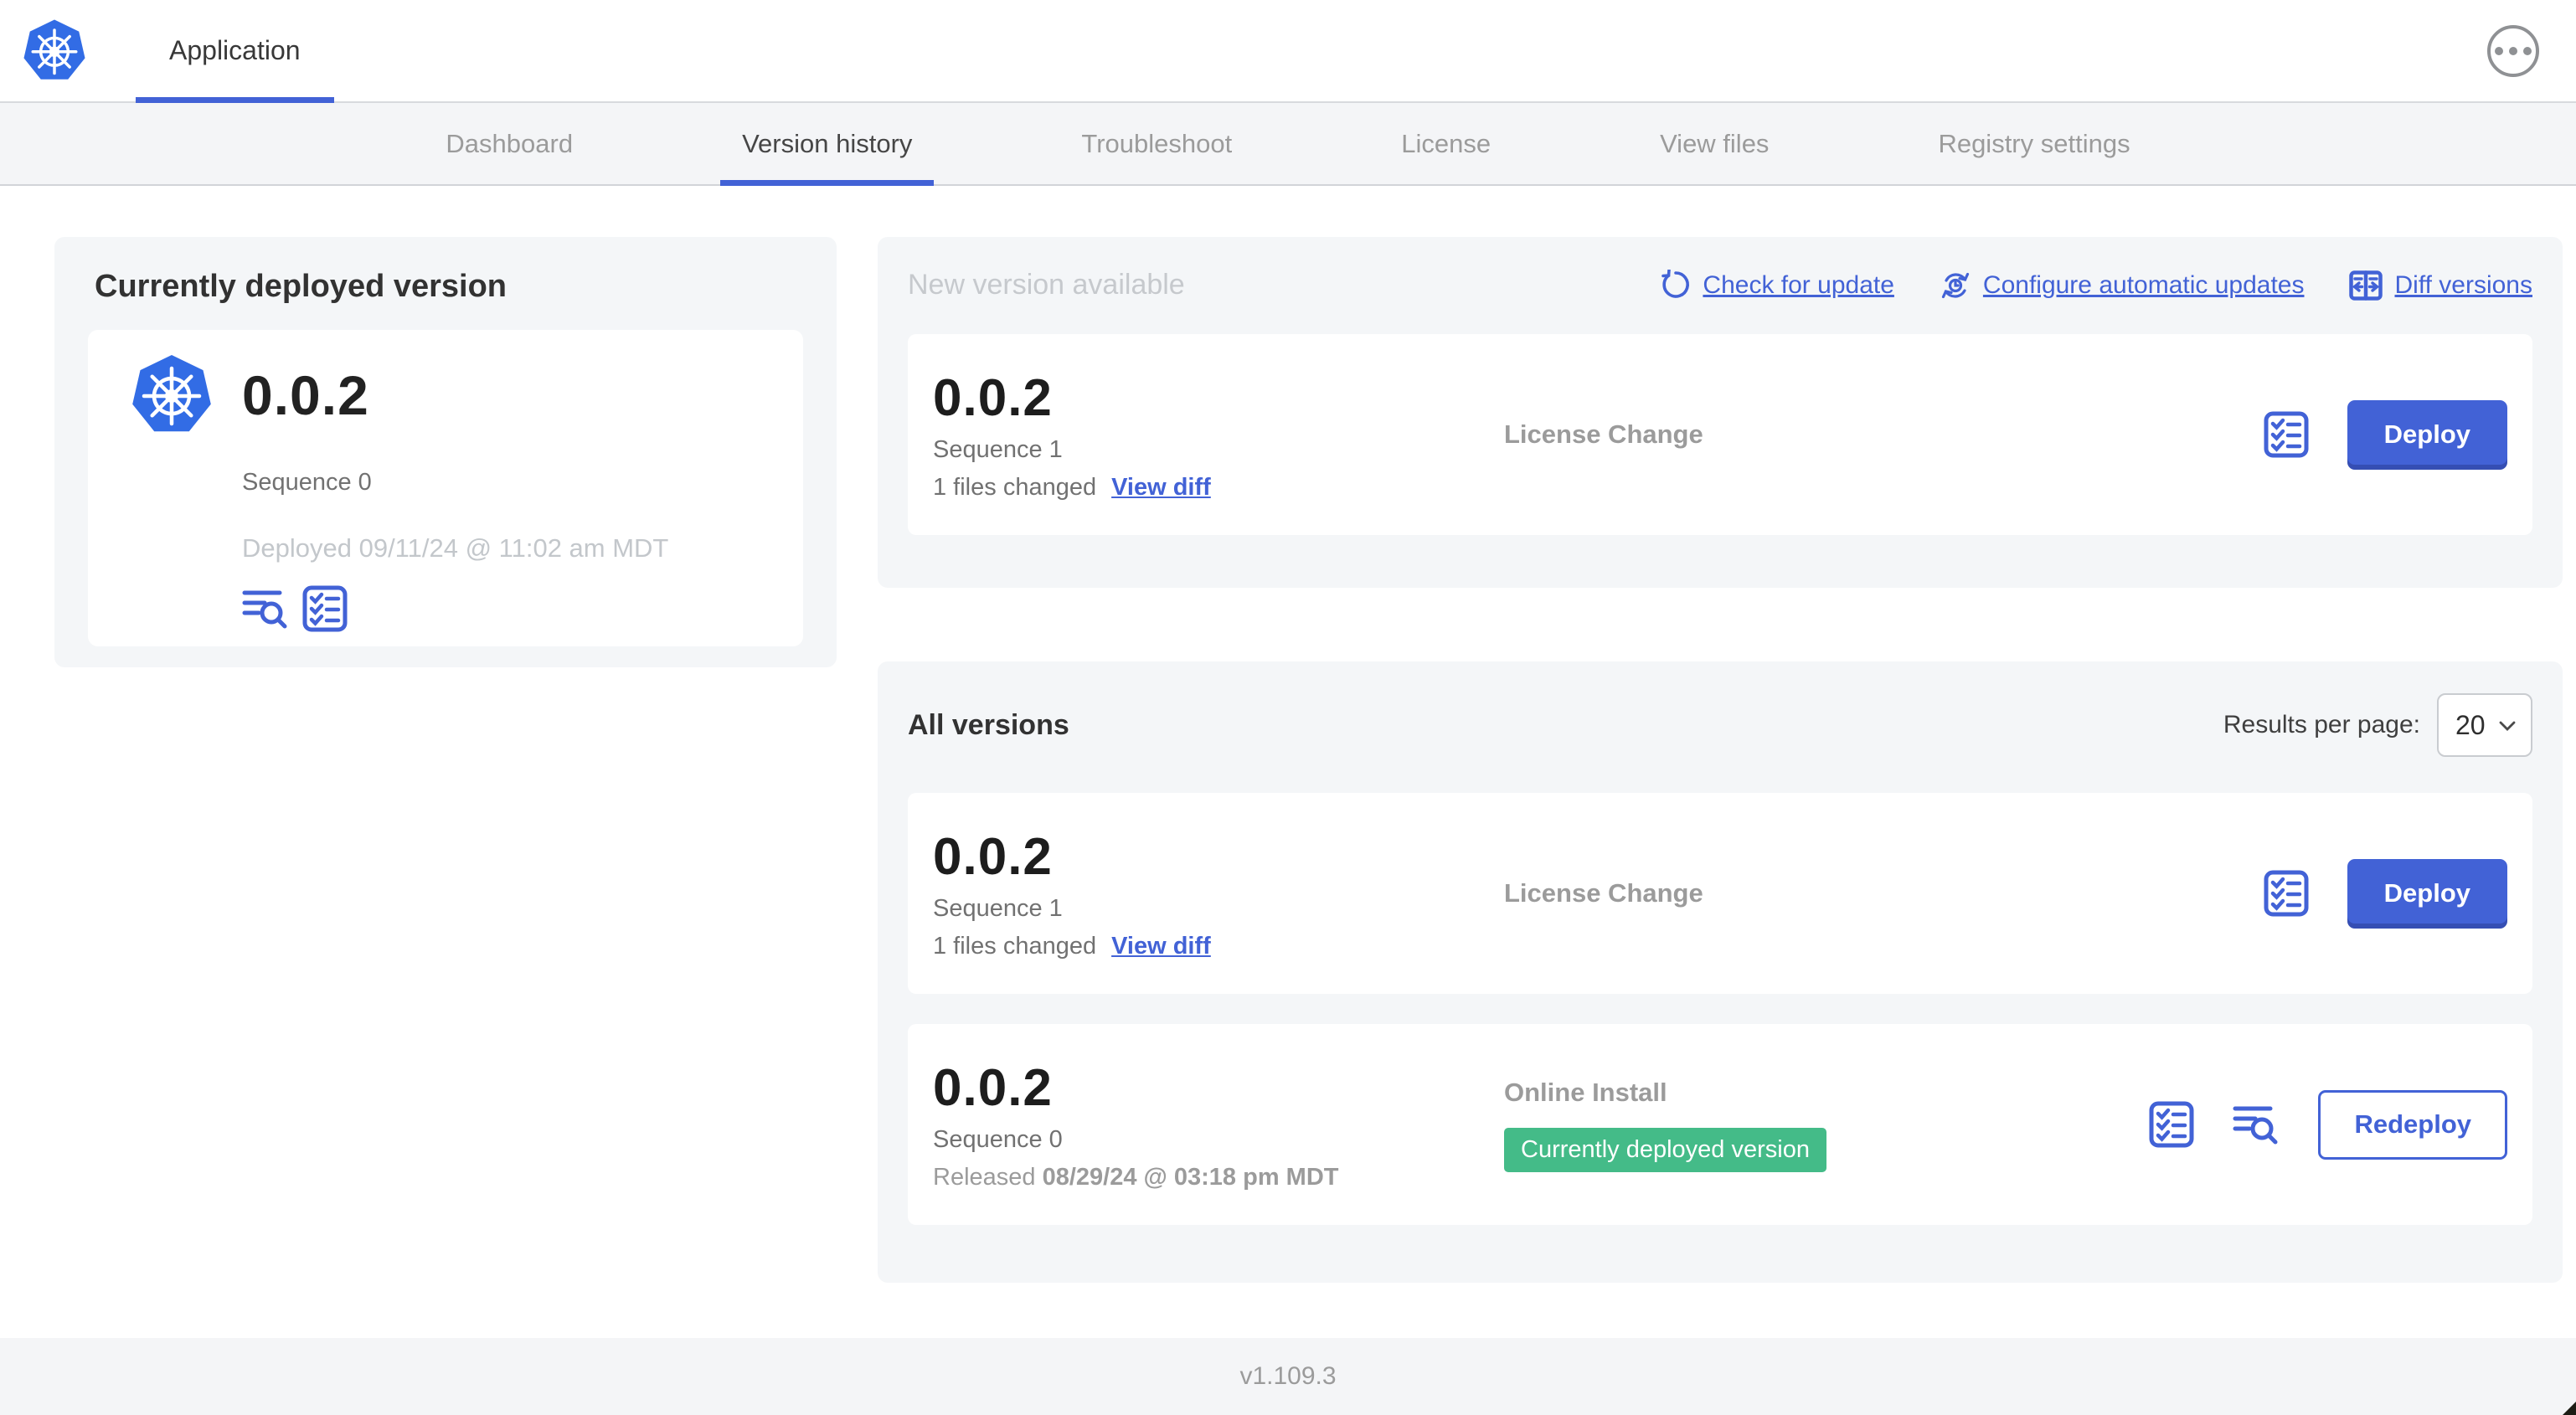 This screenshot has width=2576, height=1415. What do you see at coordinates (1288, 51) in the screenshot?
I see `app-header: Application` at bounding box center [1288, 51].